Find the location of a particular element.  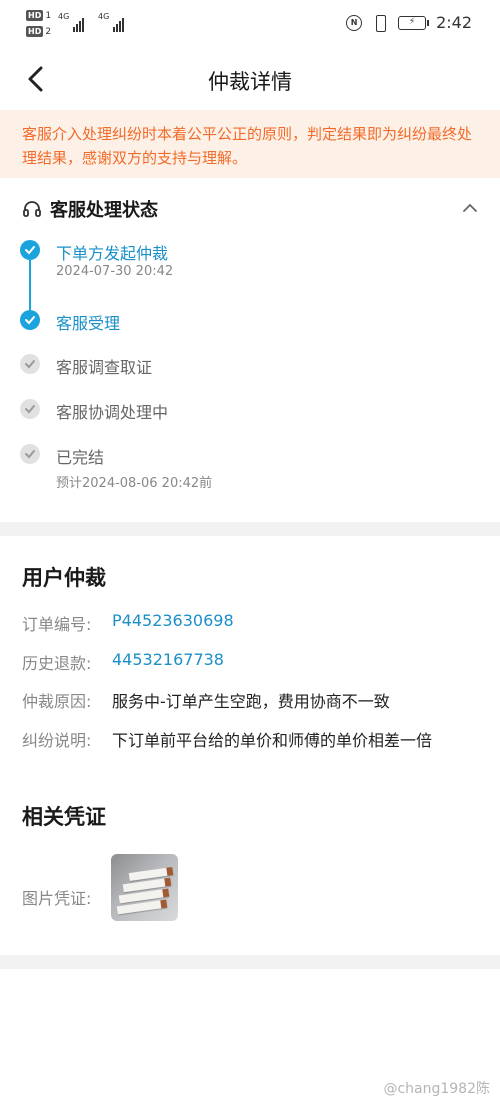

order-number-row: 订单编号: P44523630698 is located at coordinates (128, 623).